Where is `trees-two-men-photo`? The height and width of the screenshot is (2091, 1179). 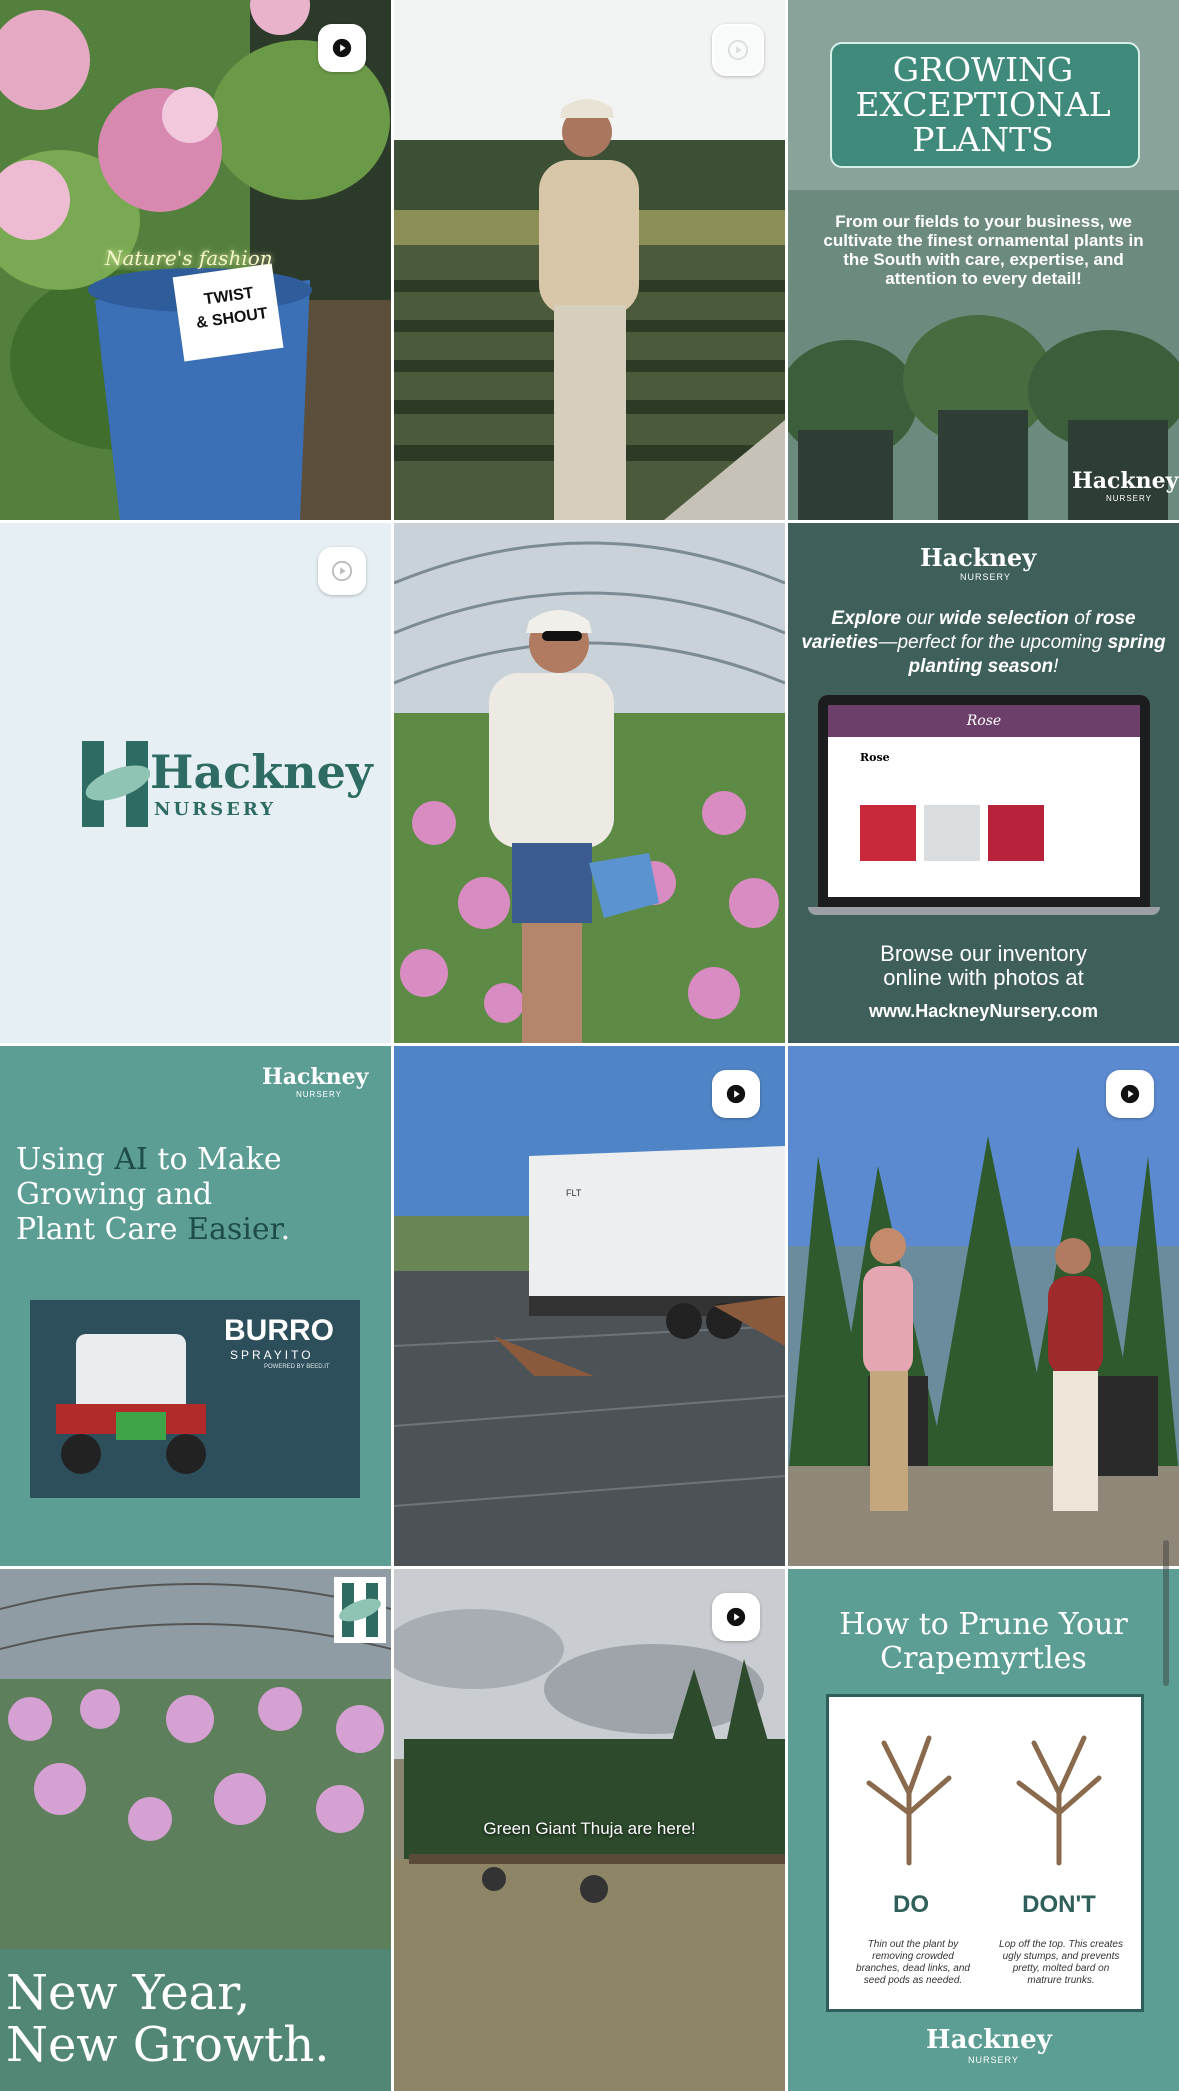
trees-two-men-photo is located at coordinates (983, 1306).